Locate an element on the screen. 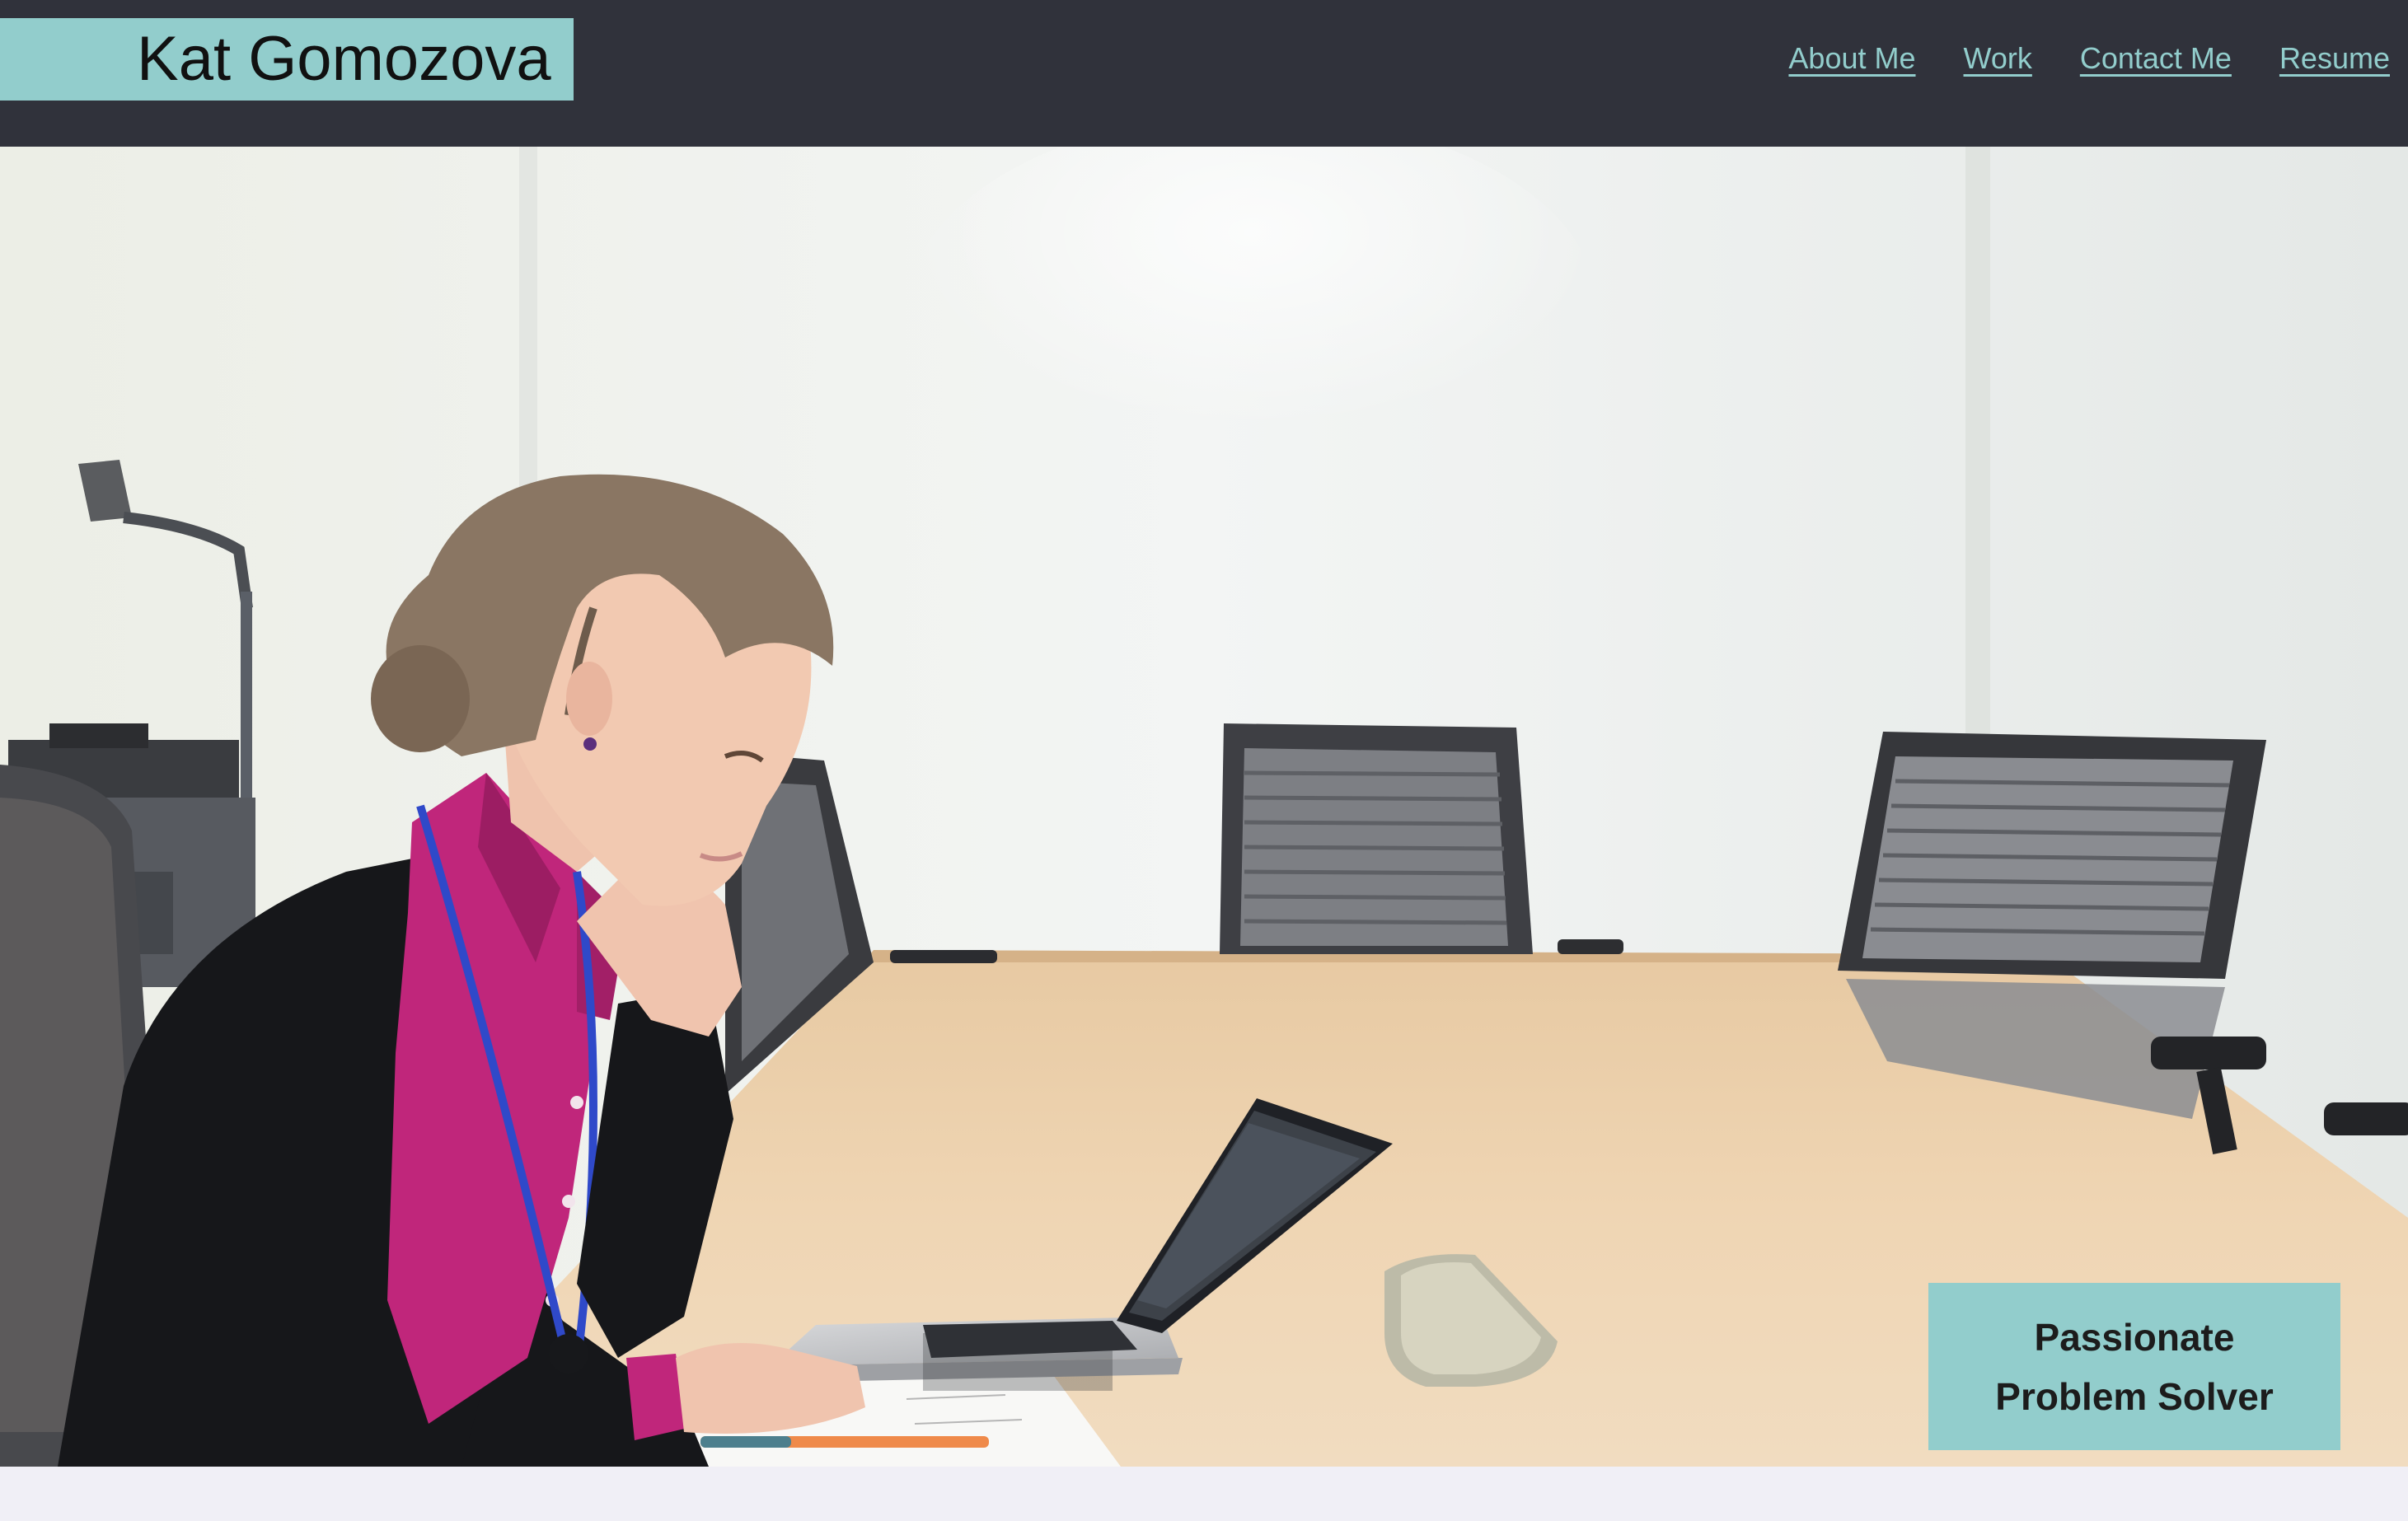 This screenshot has height=1521, width=2408. tagline-line-2: Problem Solver is located at coordinates (2134, 1396).